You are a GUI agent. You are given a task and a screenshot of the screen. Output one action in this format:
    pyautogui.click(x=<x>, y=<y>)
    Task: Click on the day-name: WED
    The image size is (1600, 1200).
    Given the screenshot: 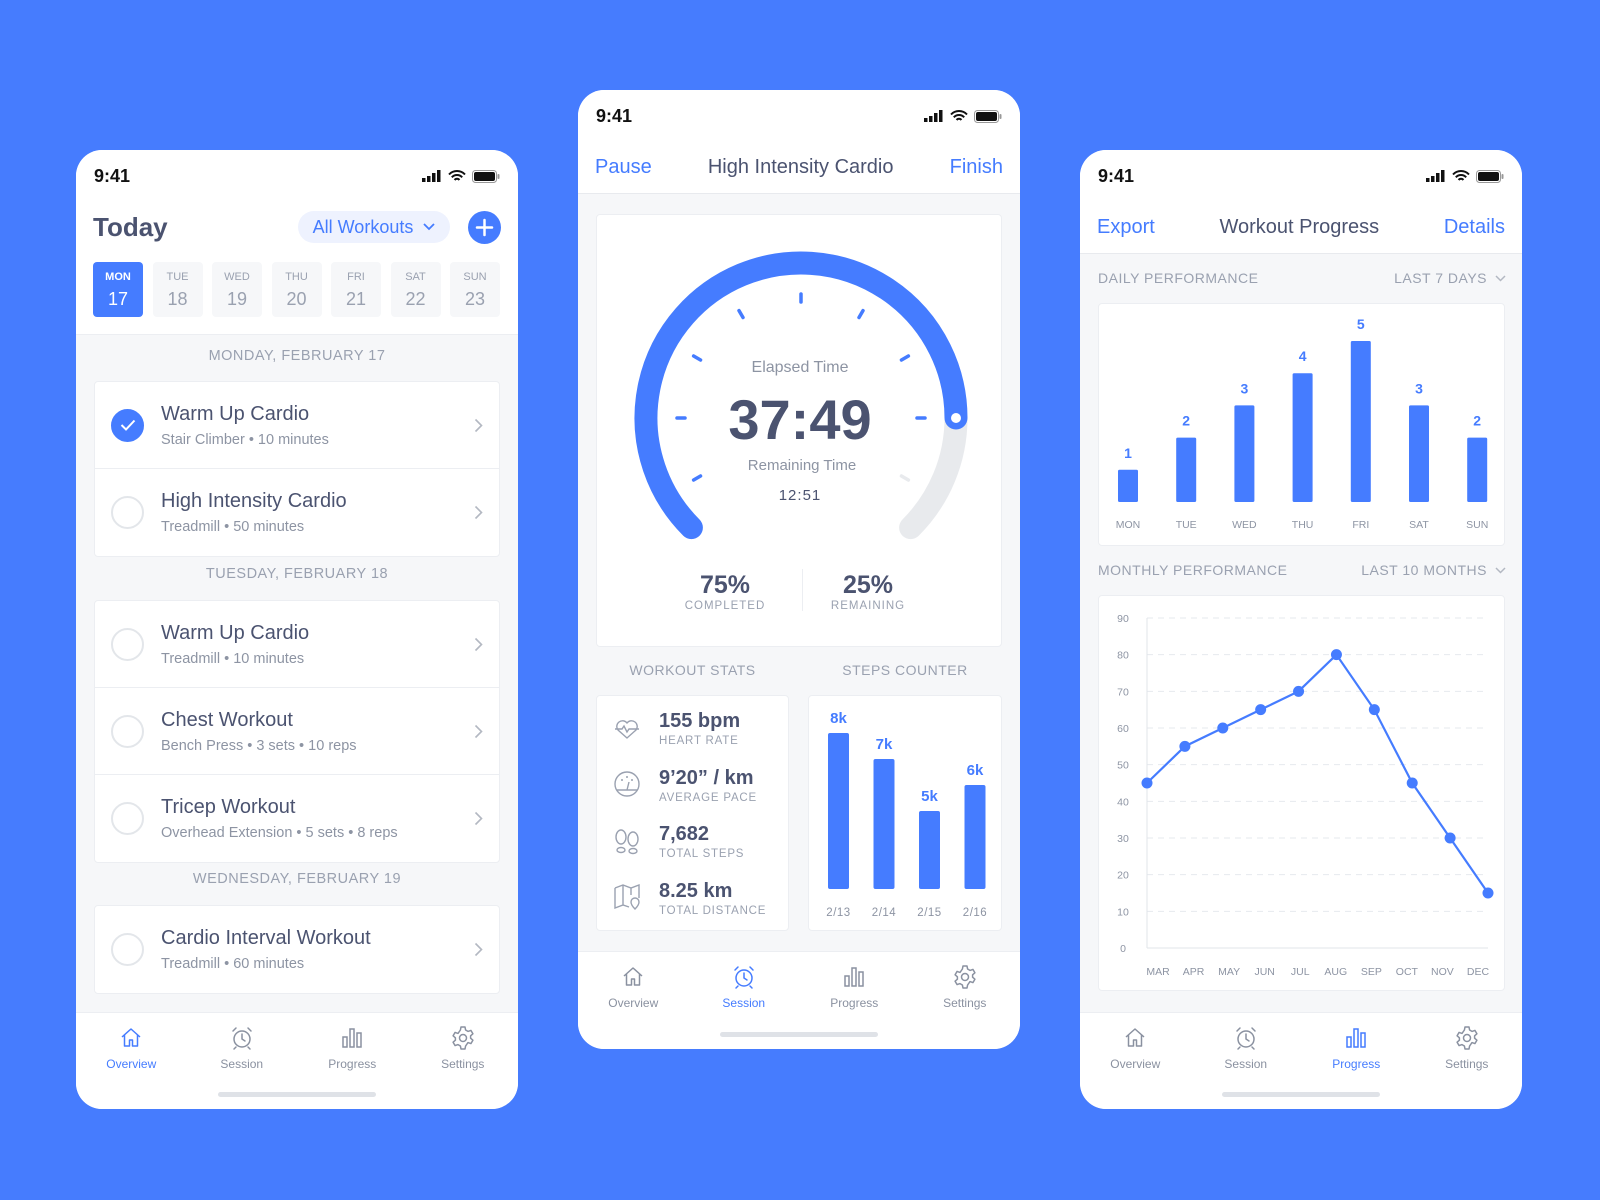 What is the action you would take?
    pyautogui.click(x=237, y=277)
    